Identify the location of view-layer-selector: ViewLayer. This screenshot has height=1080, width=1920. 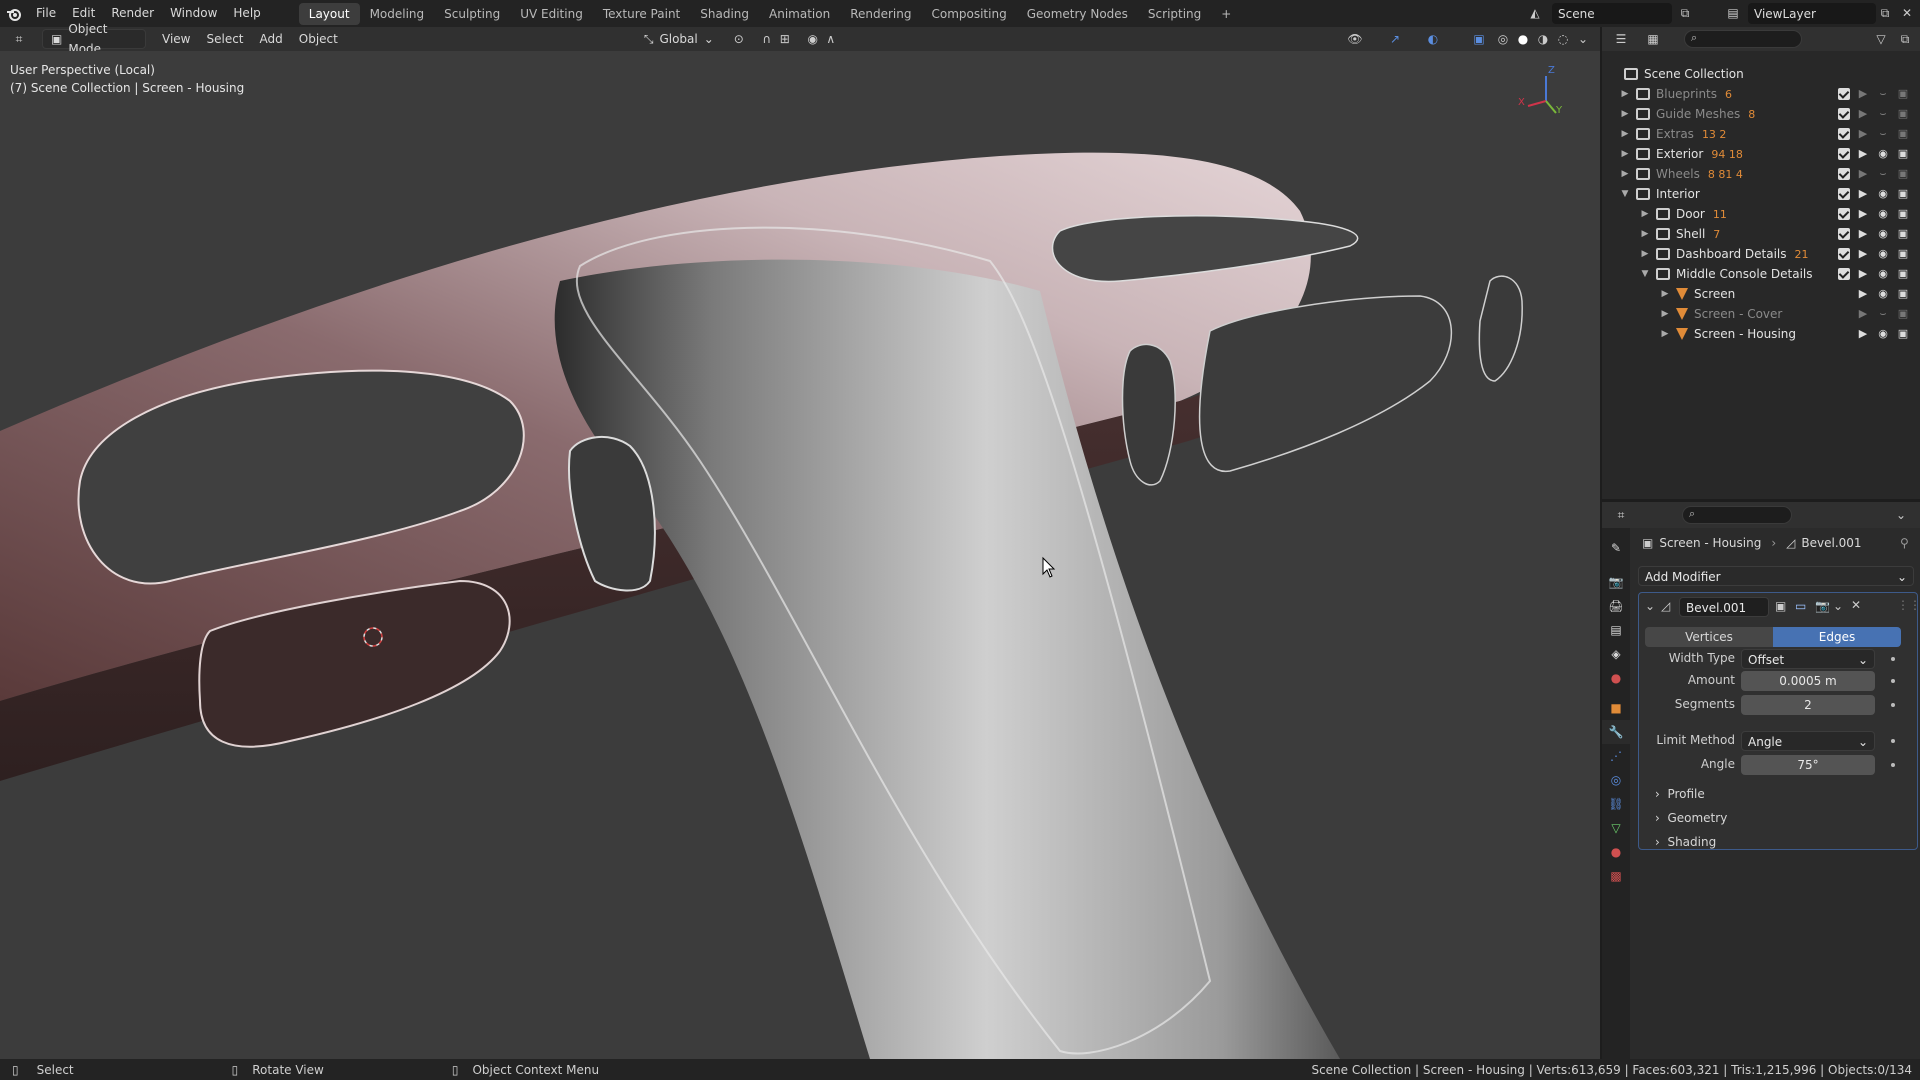
(1812, 13).